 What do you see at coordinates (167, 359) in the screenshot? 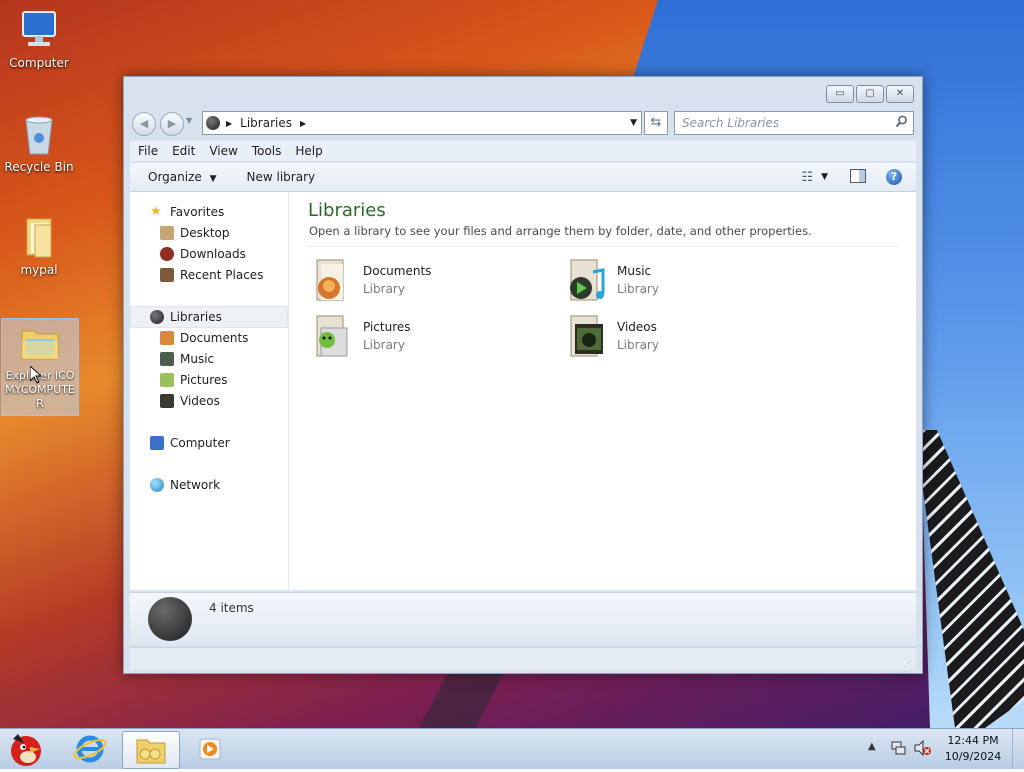
I see `music-icon` at bounding box center [167, 359].